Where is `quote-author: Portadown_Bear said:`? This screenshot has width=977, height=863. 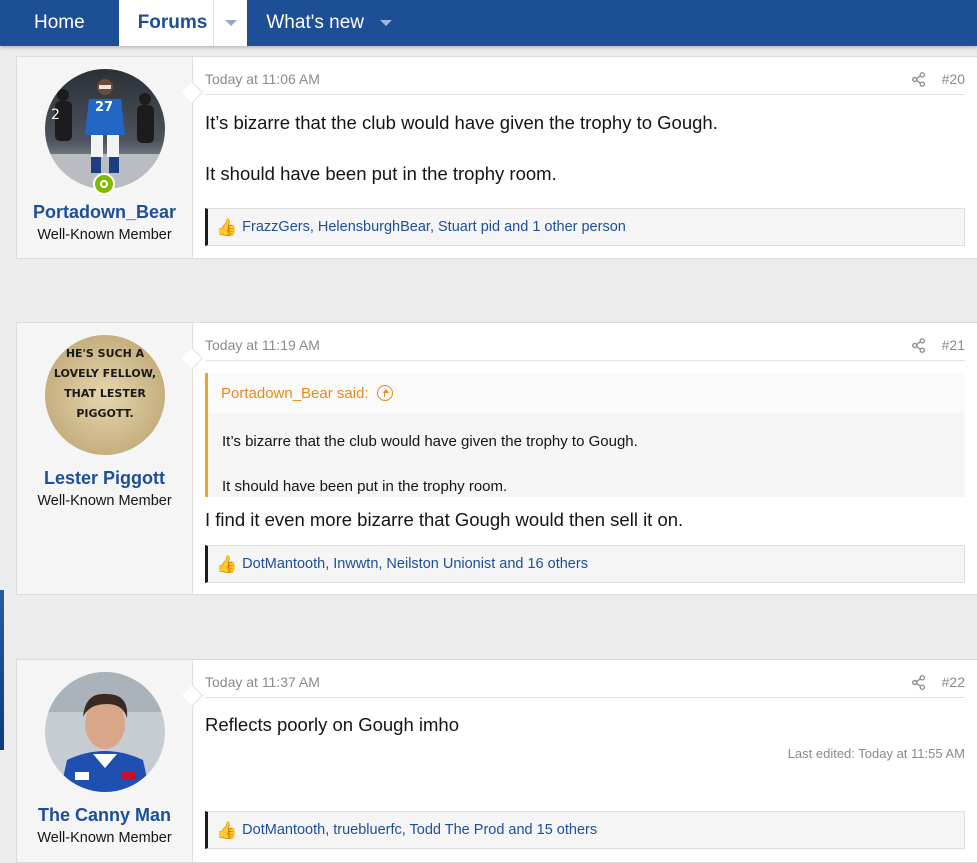
quote-author: Portadown_Bear said: is located at coordinates (295, 393).